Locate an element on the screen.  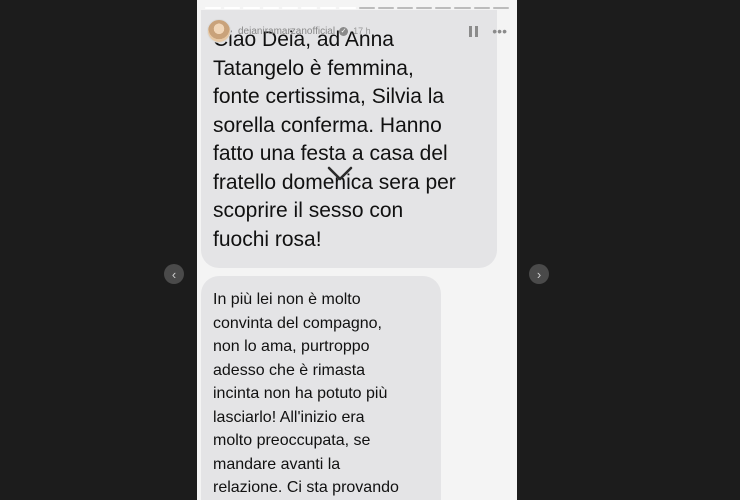
message-line: In più lei non è molto is located at coordinates (287, 299).